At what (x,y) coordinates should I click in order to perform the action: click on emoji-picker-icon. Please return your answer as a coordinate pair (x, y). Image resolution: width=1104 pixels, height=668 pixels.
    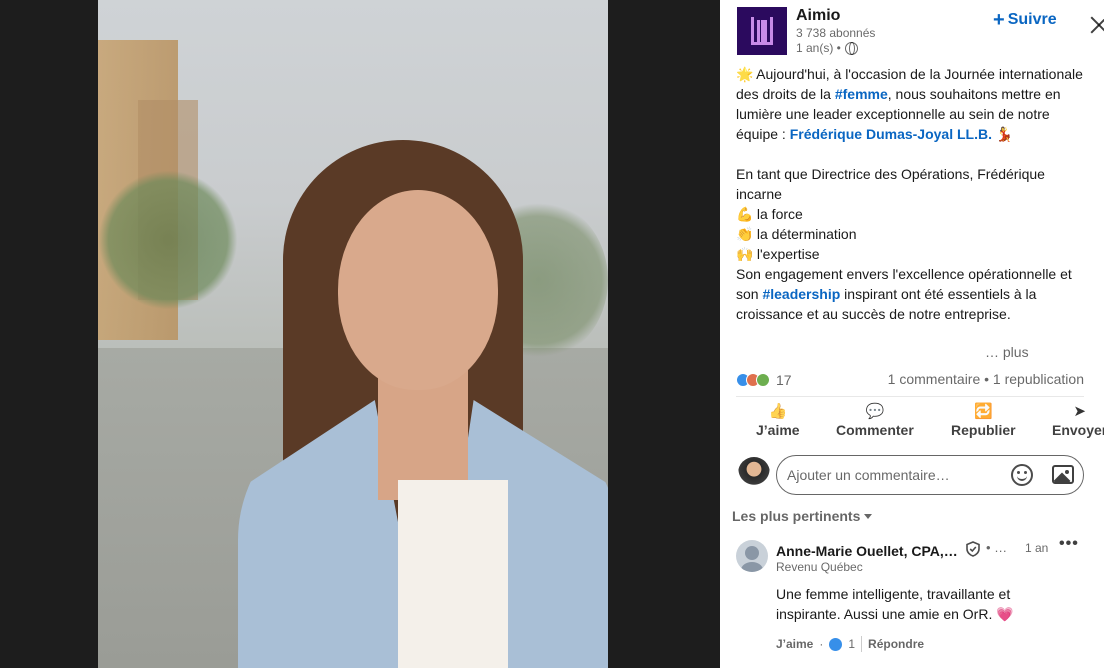
    Looking at the image, I should click on (1022, 475).